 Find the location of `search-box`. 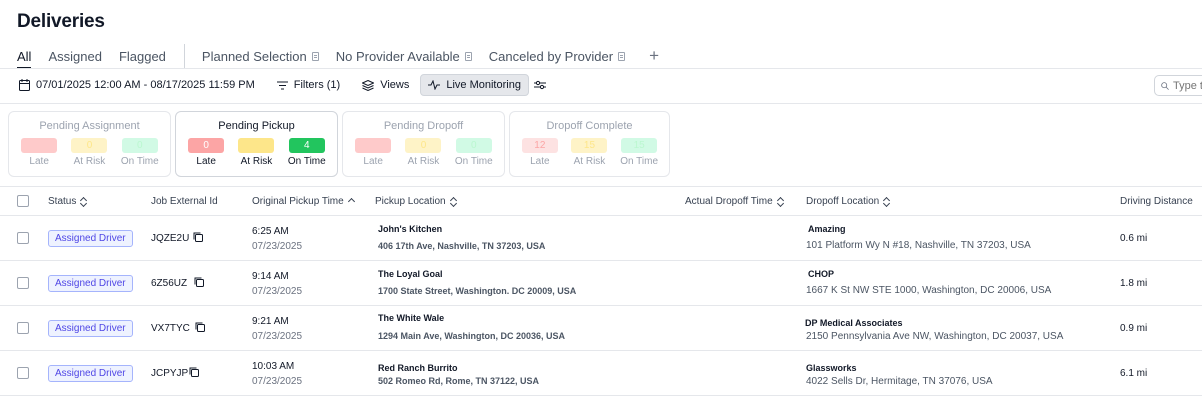

search-box is located at coordinates (1178, 85).